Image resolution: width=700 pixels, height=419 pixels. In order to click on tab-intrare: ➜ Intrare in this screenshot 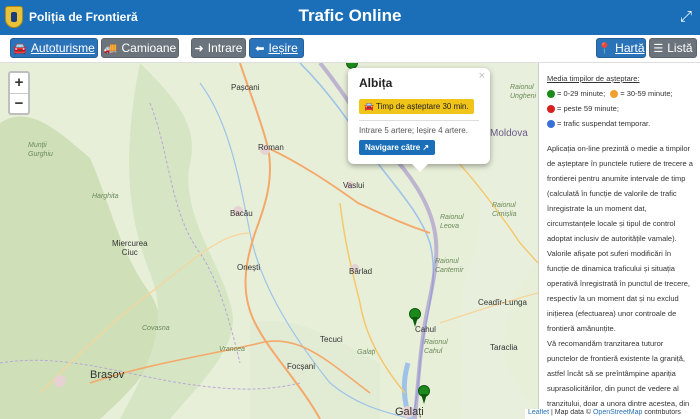, I will do `click(218, 48)`.